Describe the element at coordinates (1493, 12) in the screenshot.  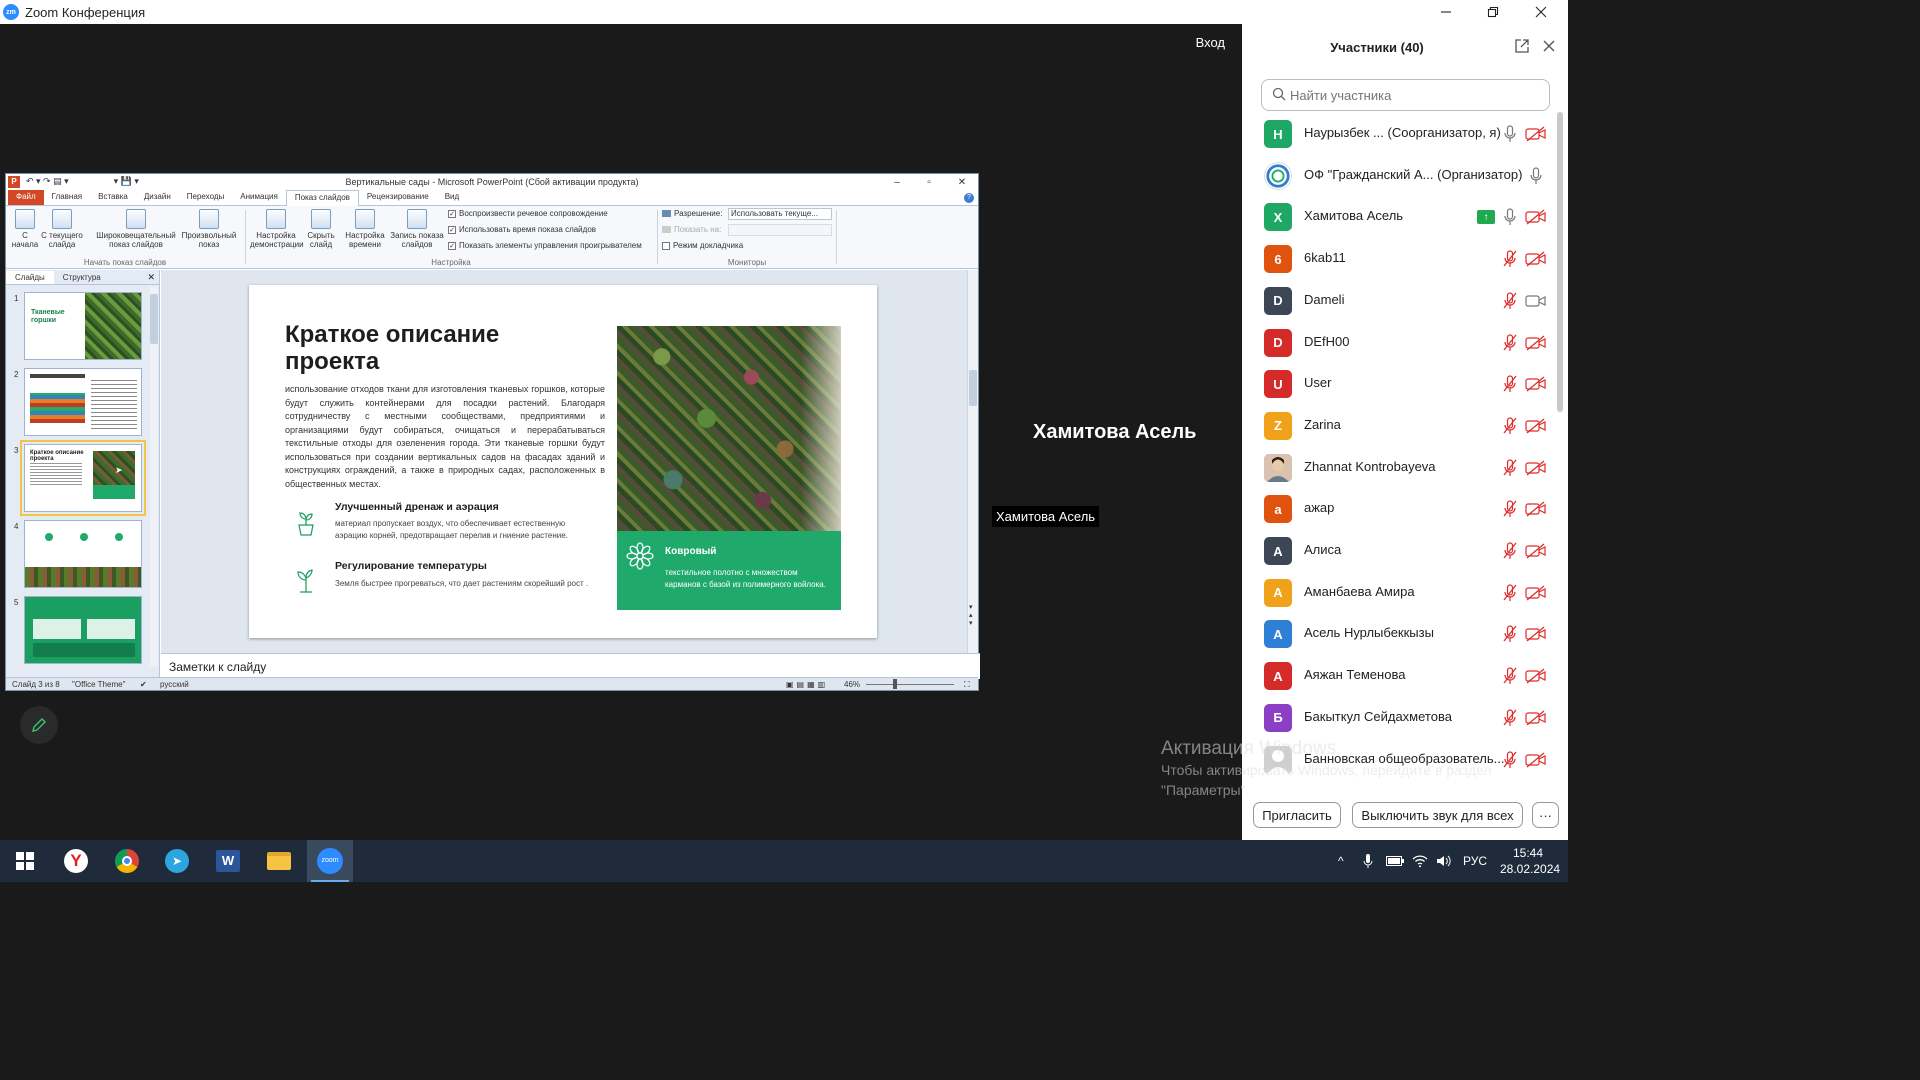
I see `restore-button` at that location.